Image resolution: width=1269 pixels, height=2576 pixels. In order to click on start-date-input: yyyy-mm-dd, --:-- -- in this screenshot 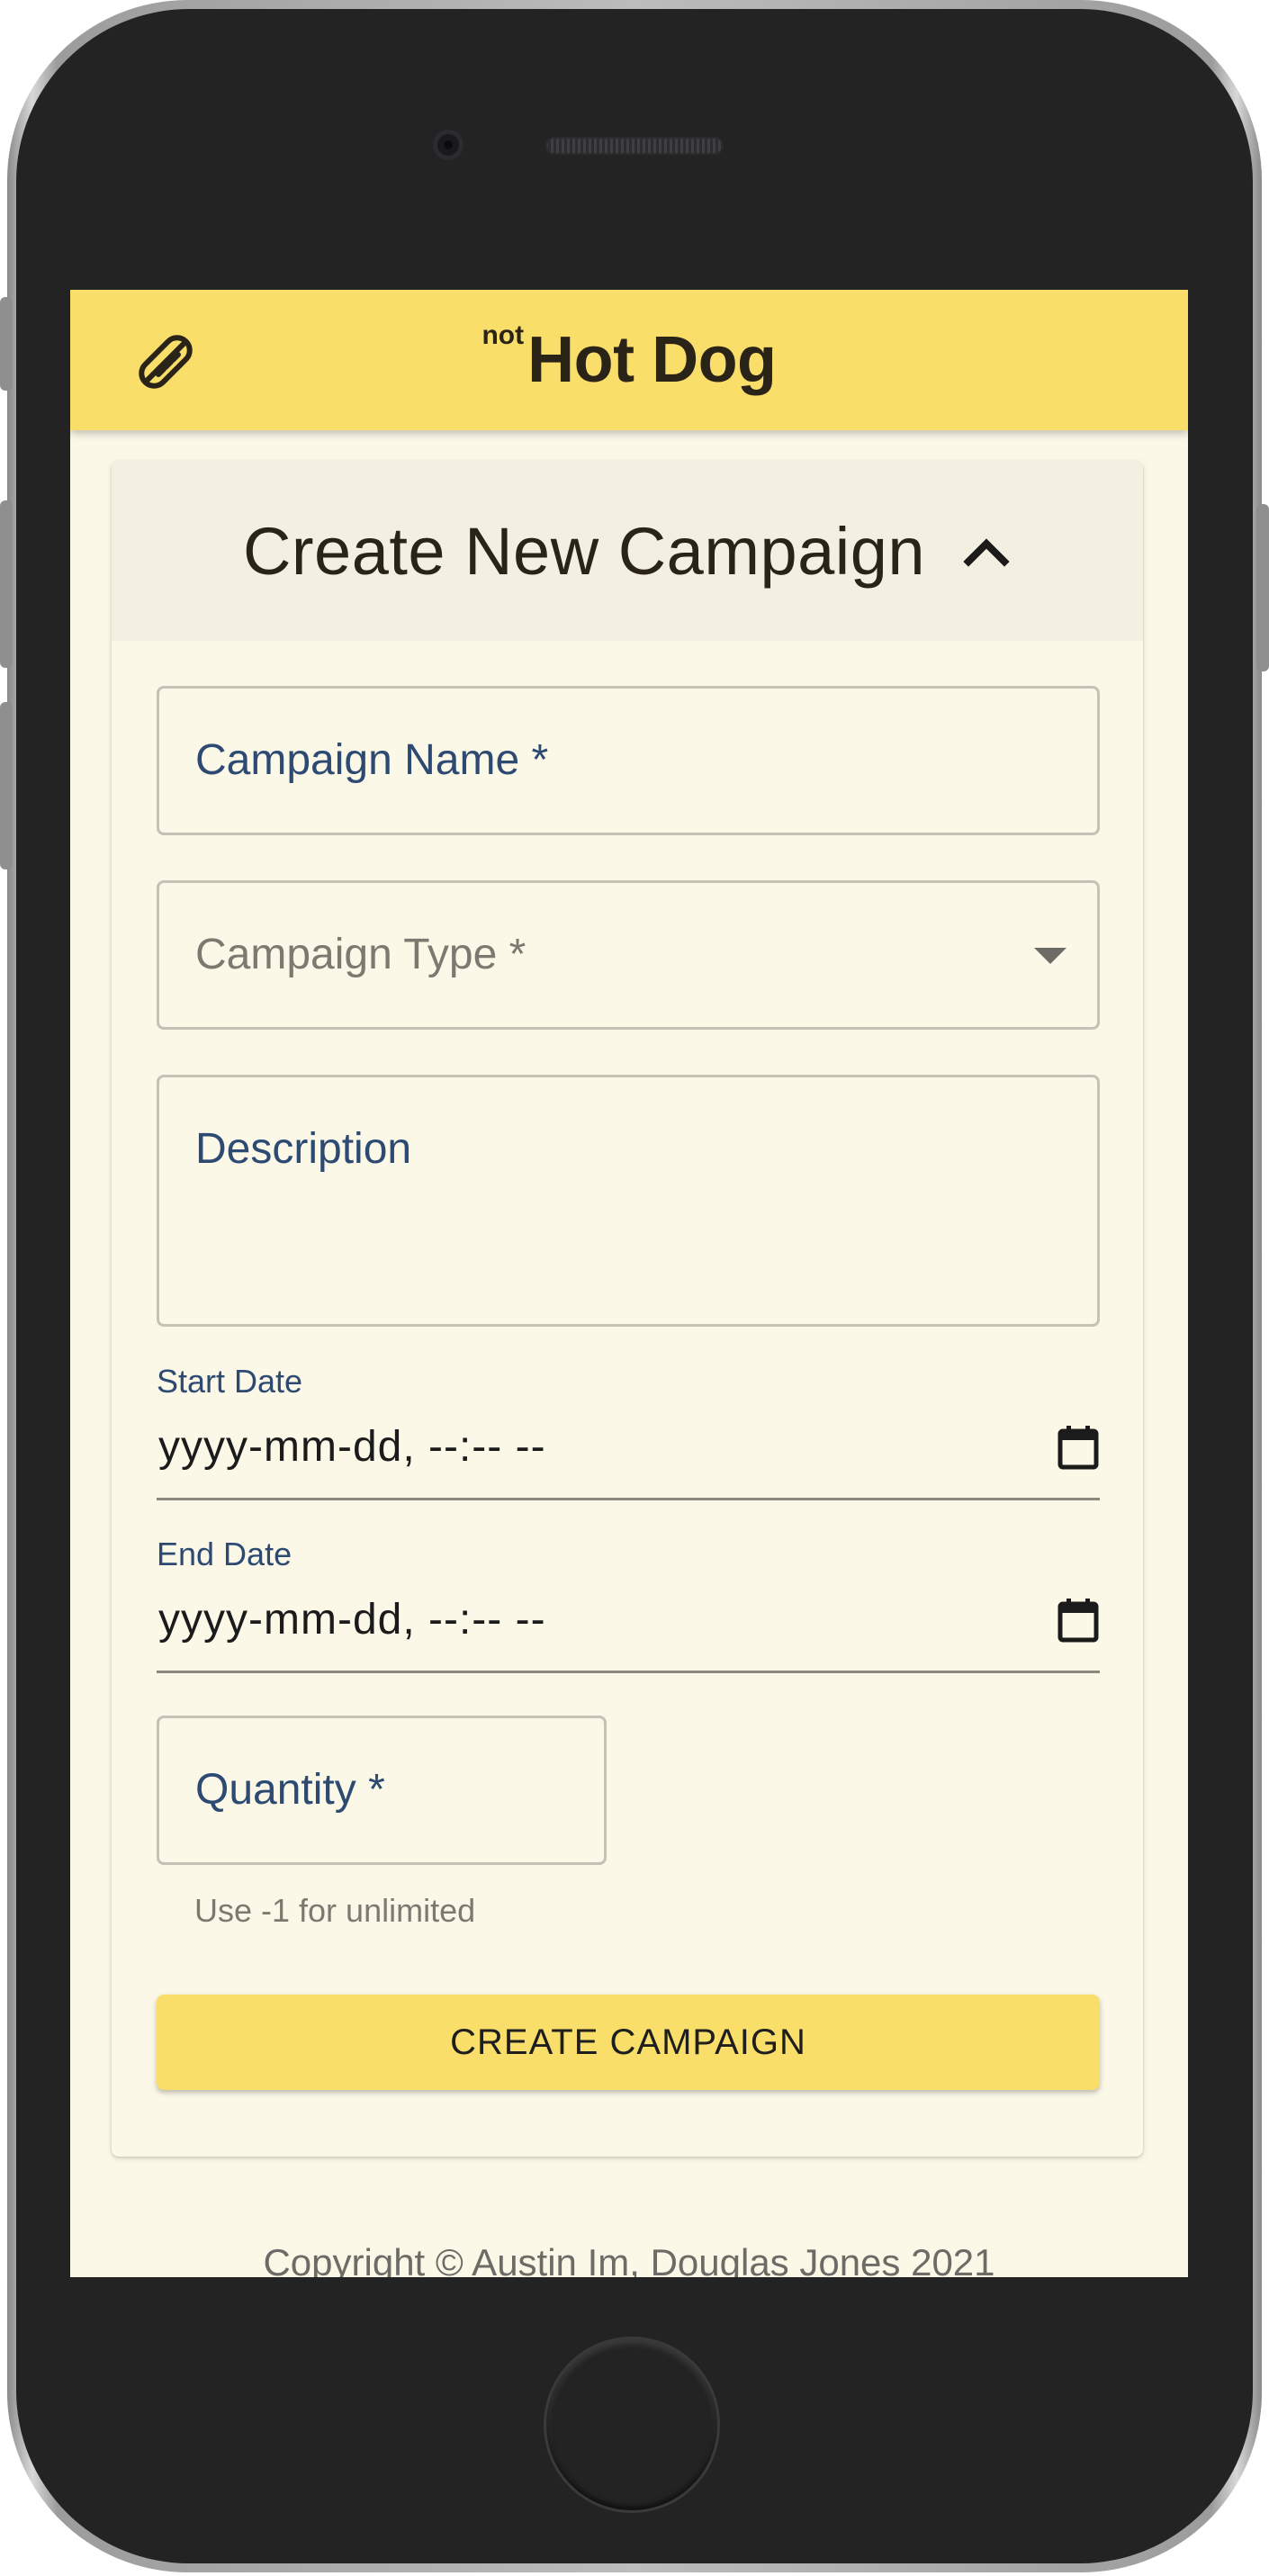, I will do `click(352, 1447)`.